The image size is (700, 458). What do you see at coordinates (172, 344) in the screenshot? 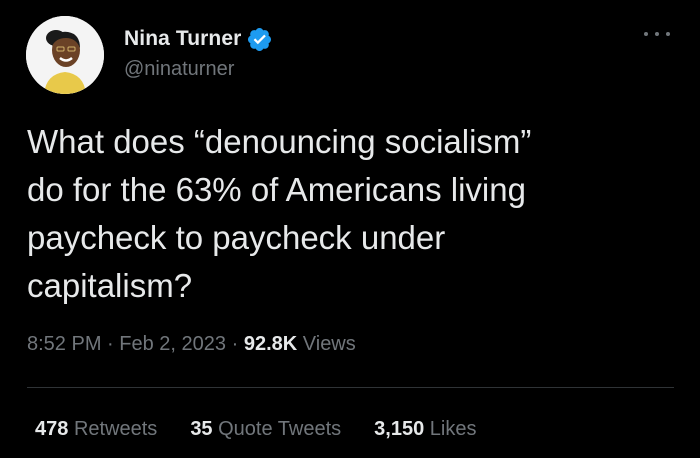
I see `tweet-date: Feb 2, 2023` at bounding box center [172, 344].